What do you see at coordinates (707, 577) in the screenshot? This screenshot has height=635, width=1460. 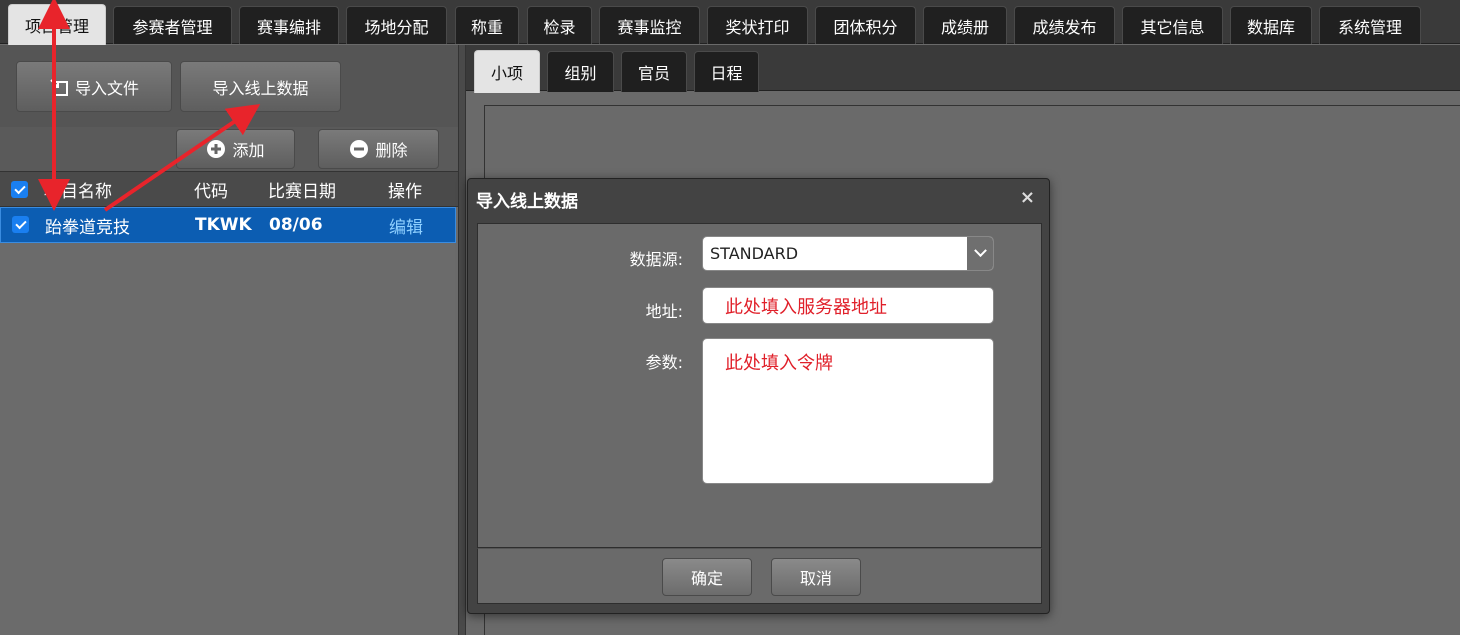 I see `confirm-button: 确定` at bounding box center [707, 577].